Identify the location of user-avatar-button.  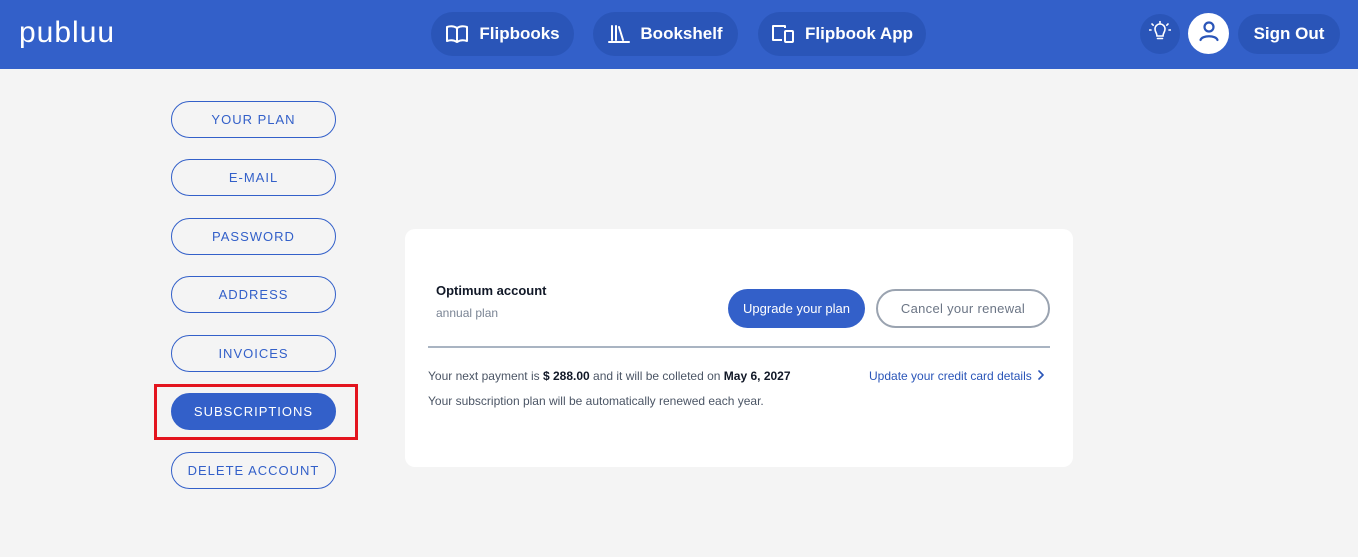
(1208, 33).